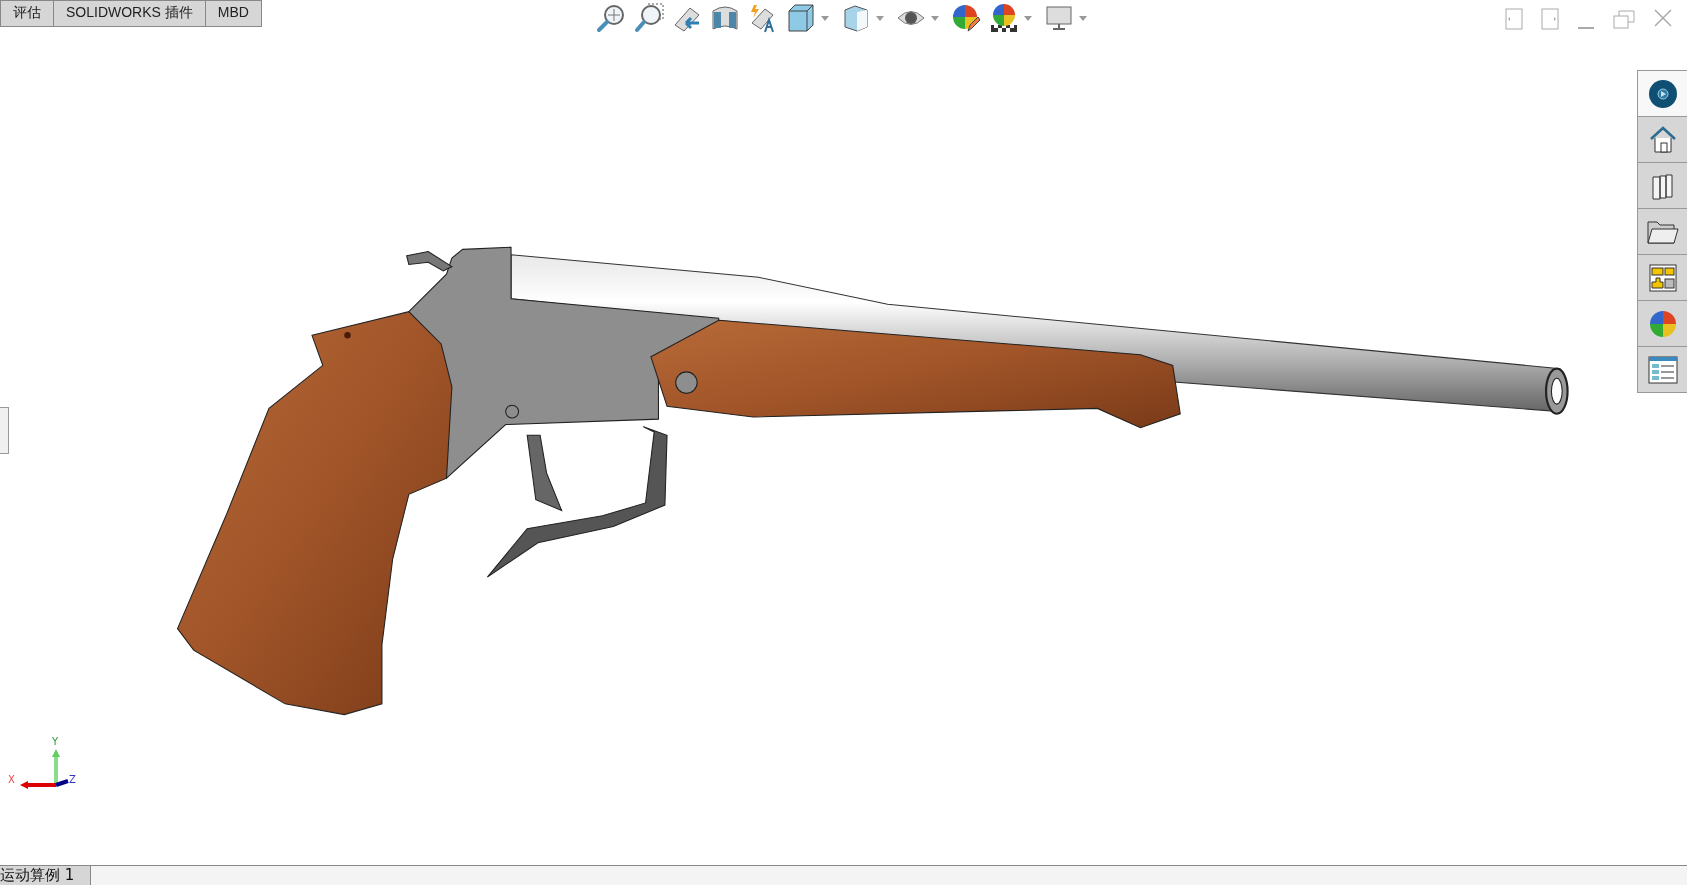 The image size is (1687, 885). Describe the element at coordinates (4, 430) in the screenshot. I see `collapse-handle` at that location.